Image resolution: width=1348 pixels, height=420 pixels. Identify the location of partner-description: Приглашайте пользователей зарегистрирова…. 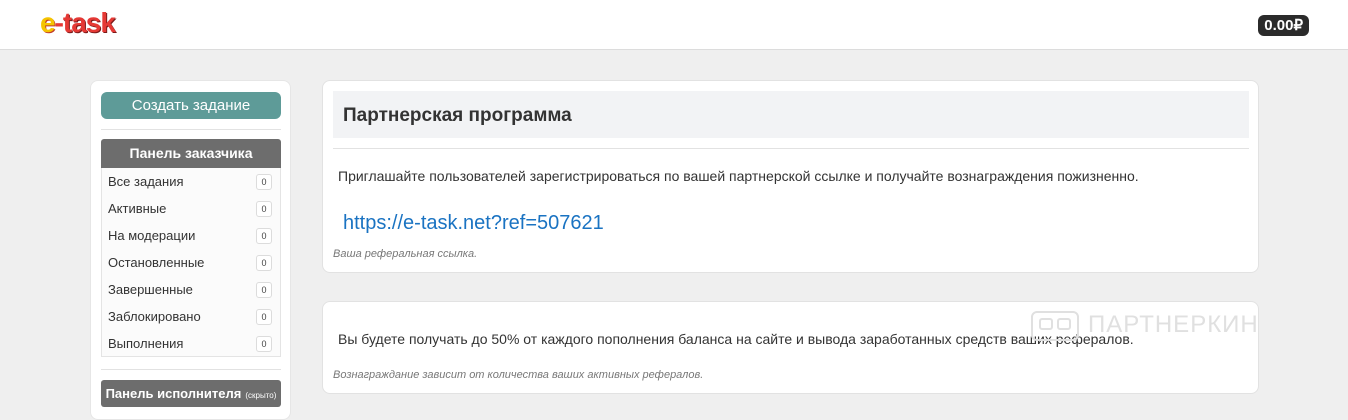
(738, 176).